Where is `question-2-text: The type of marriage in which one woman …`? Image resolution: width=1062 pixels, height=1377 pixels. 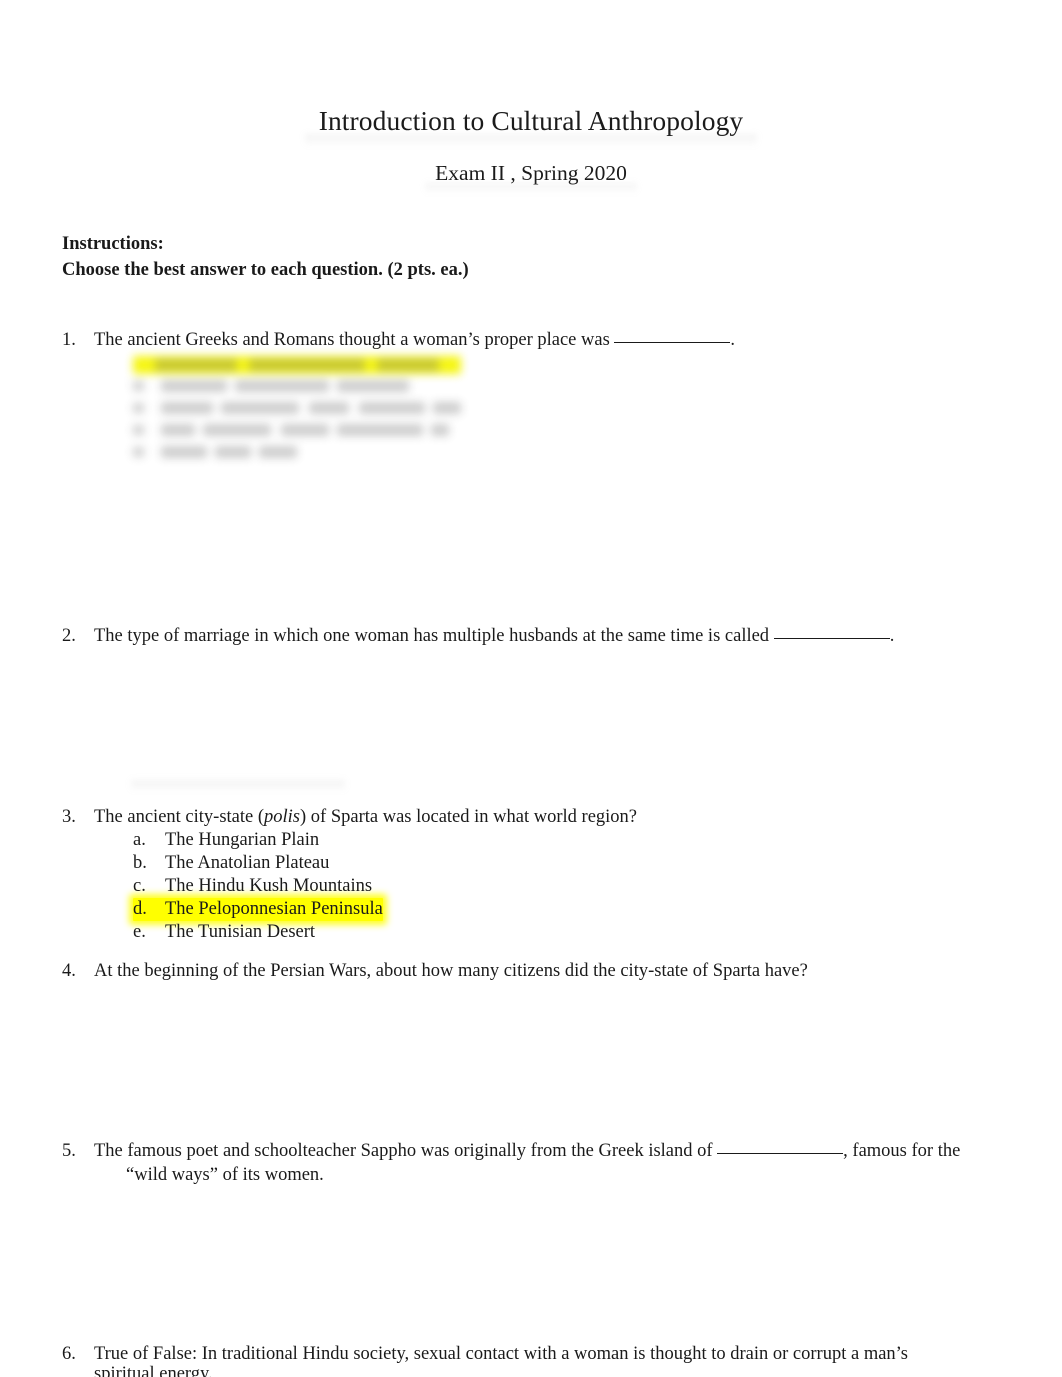 question-2-text: The type of marriage in which one woman … is located at coordinates (528, 636).